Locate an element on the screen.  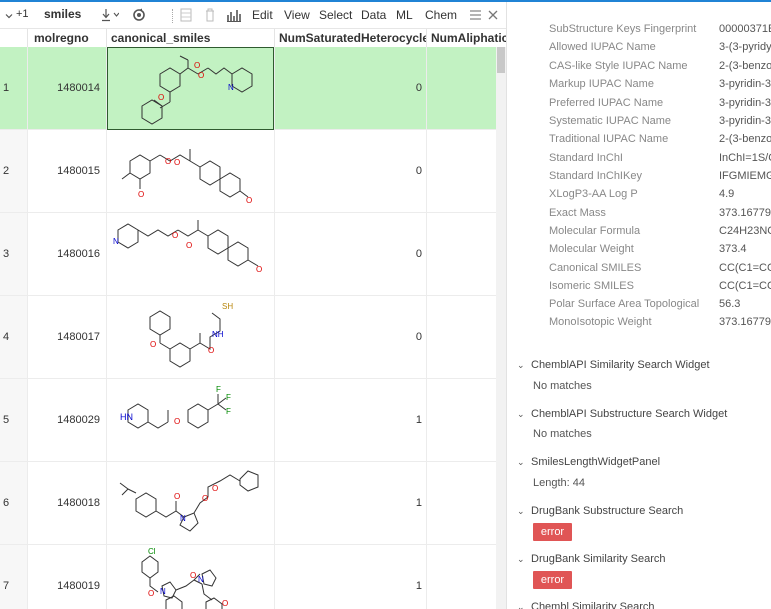
widget-header-smiles-length: ⌄ SmilesLengthWidgetPanel is located at coordinates (588, 462).